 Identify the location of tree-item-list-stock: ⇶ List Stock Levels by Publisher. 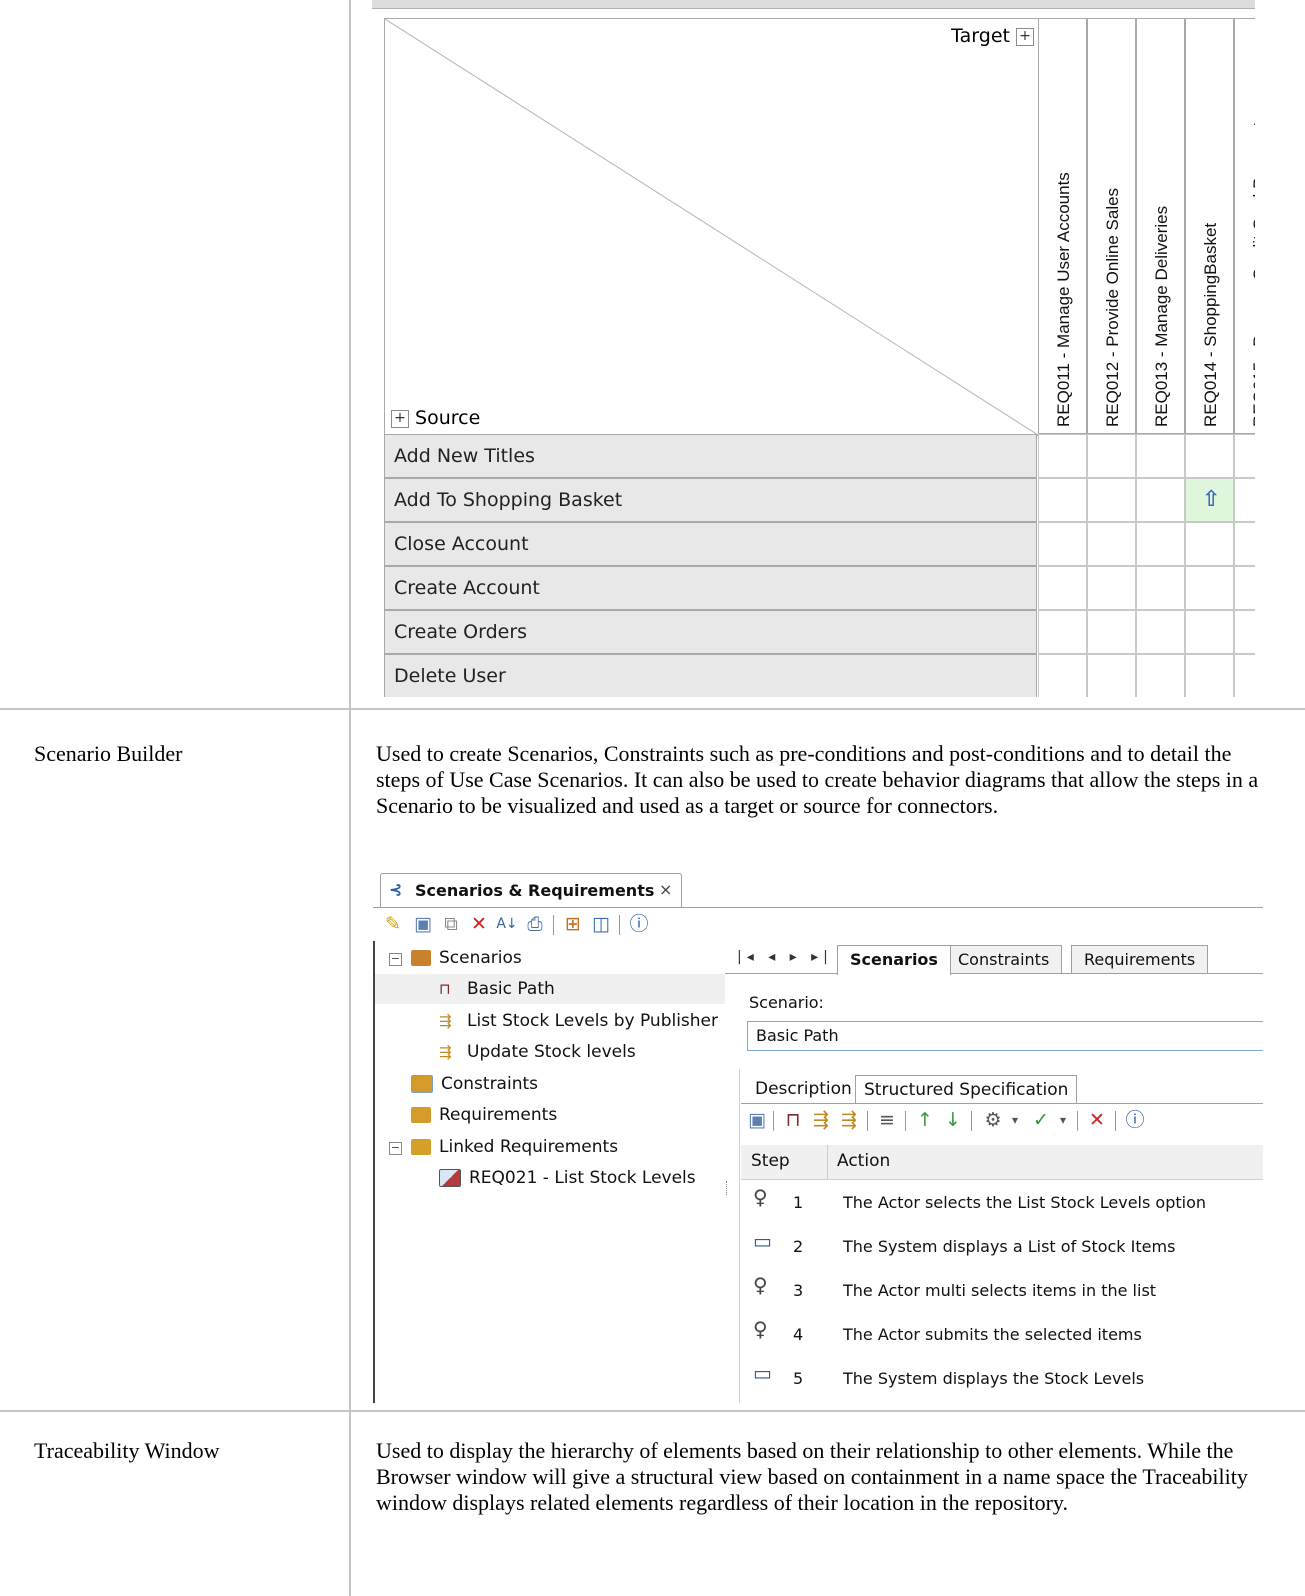
(578, 1021).